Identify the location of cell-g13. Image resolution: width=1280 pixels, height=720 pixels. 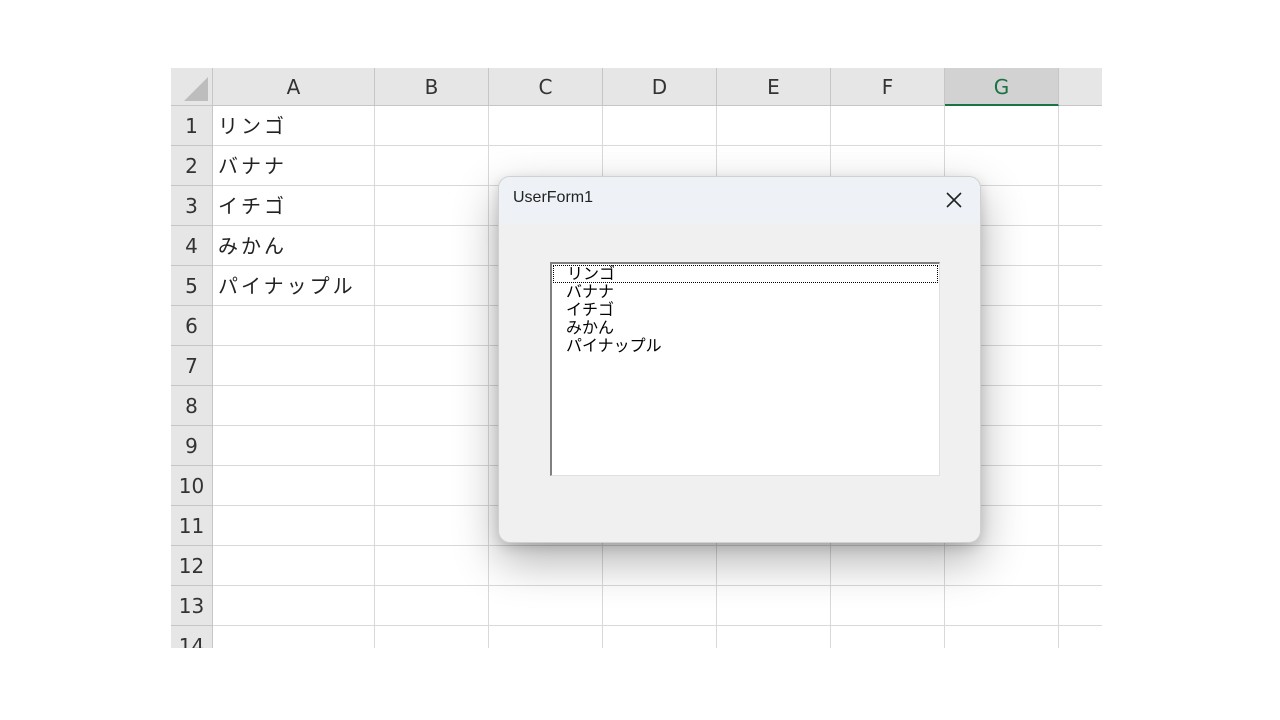
(1002, 606).